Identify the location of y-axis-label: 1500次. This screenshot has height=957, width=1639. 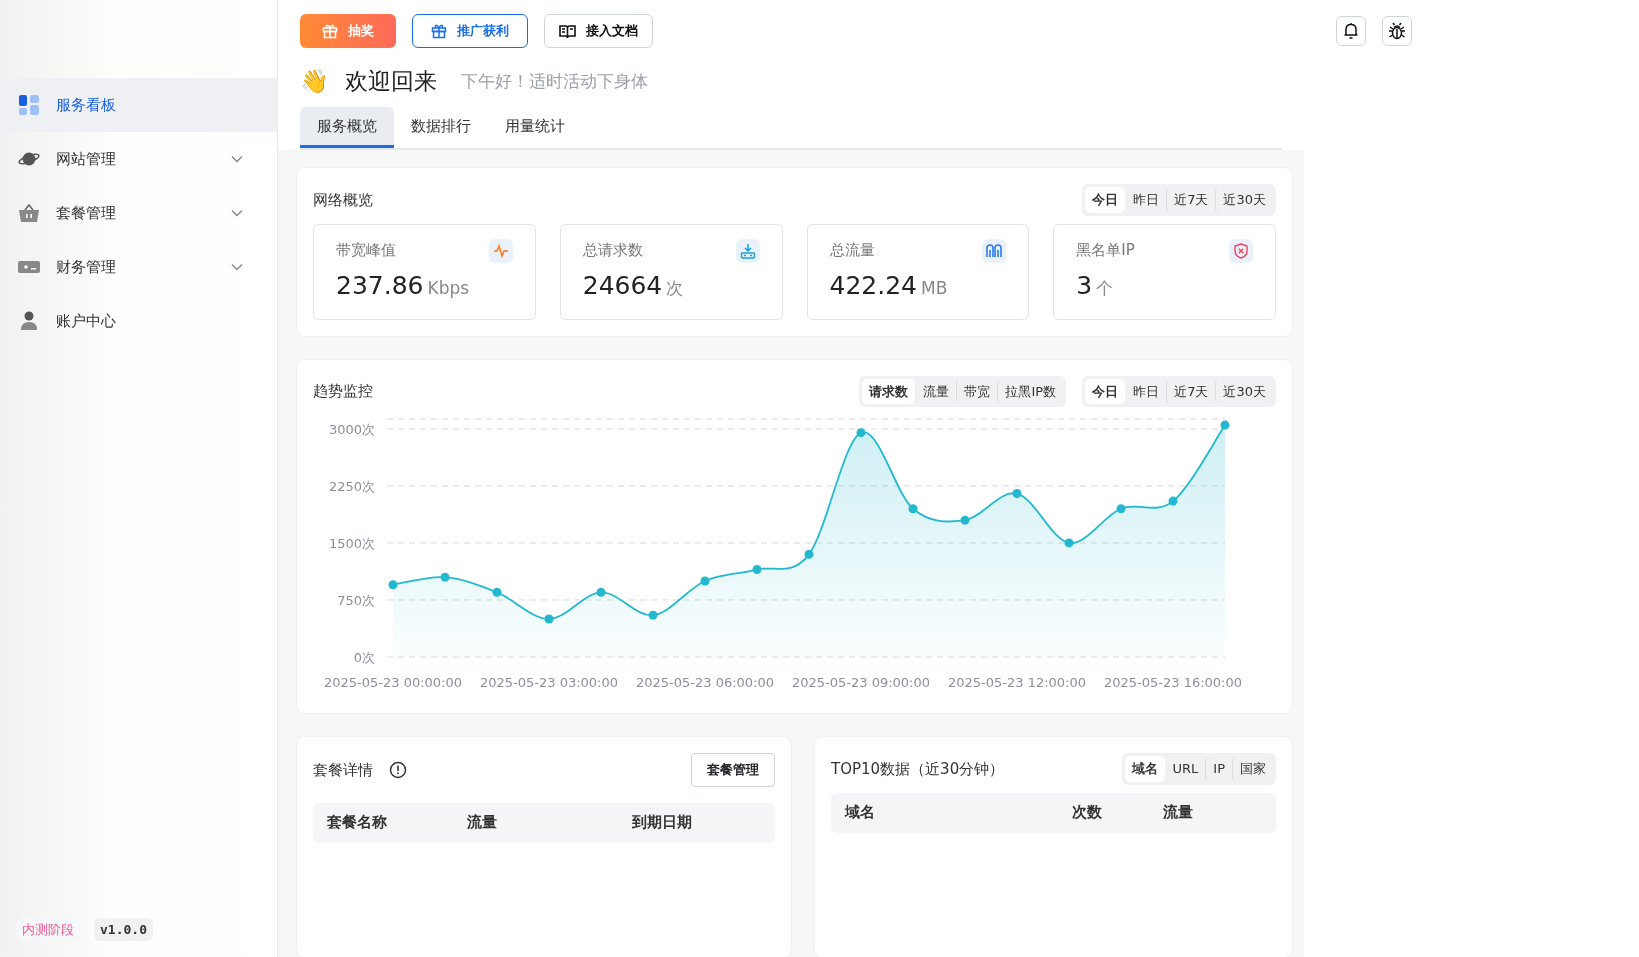
(351, 543).